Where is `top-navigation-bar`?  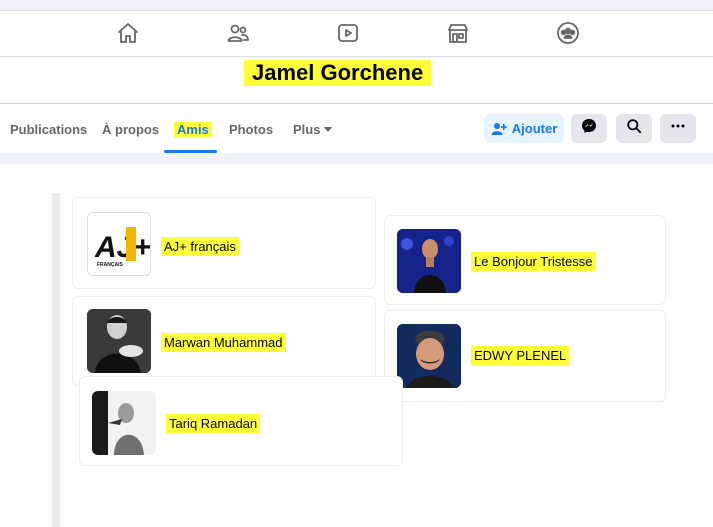
top-navigation-bar is located at coordinates (356, 33).